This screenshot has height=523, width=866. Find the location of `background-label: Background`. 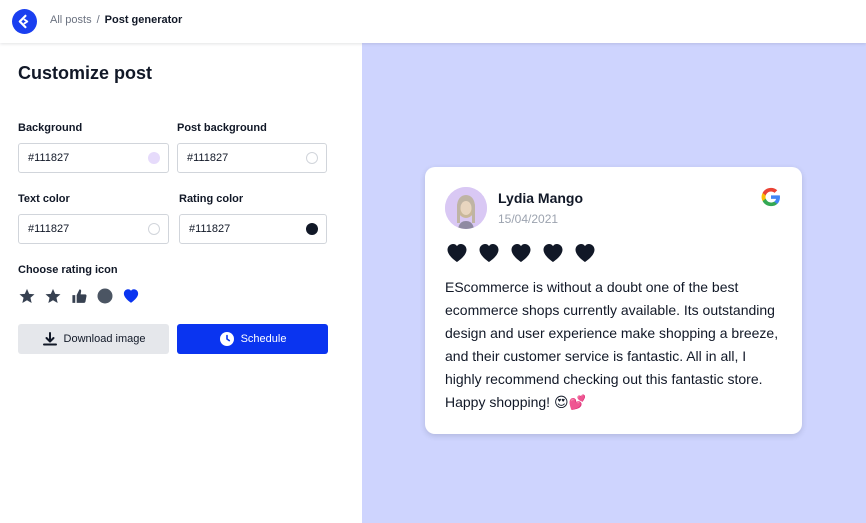

background-label: Background is located at coordinates (50, 128).